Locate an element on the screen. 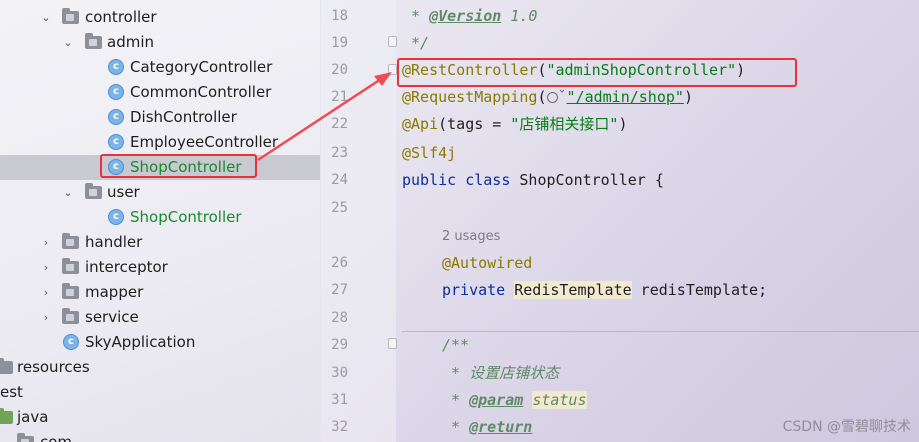 The image size is (919, 442). tree-row-controller: ⌄ controller is located at coordinates (160, 17).